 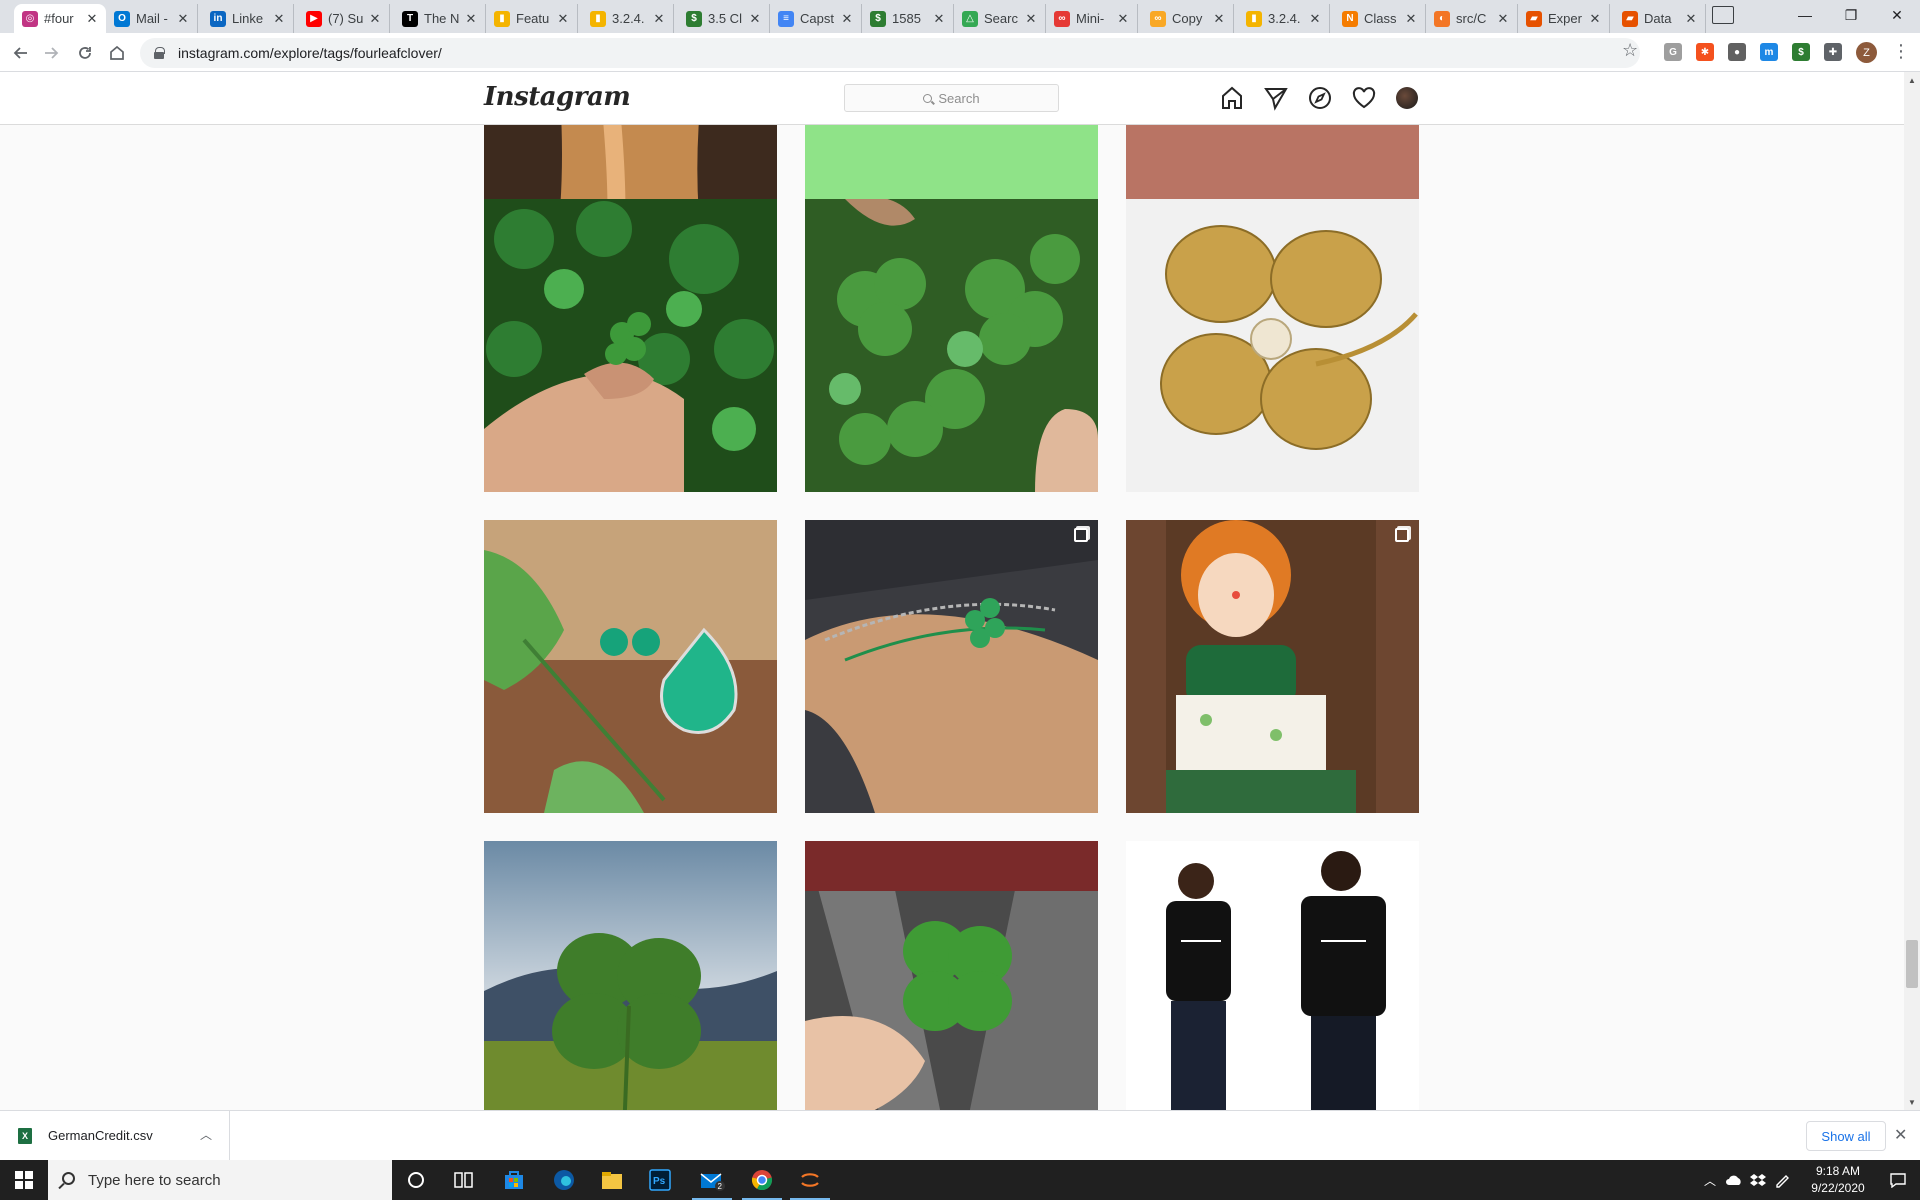 What do you see at coordinates (951, 345) in the screenshot?
I see `post-clover-patch` at bounding box center [951, 345].